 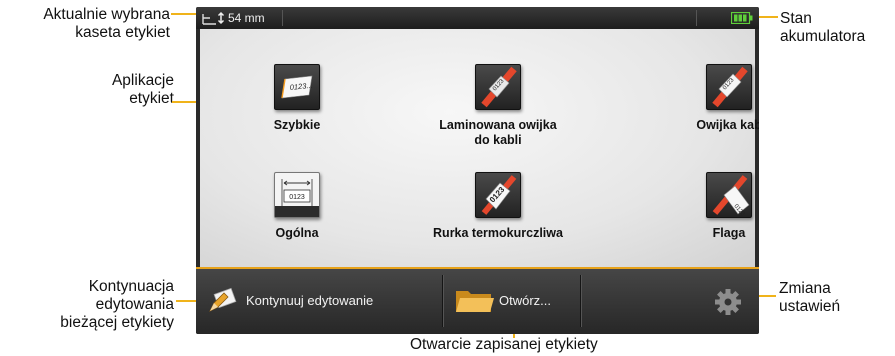 I want to click on app-heat-shrink-tube: 0123 Rurka termokurczliwa, so click(x=498, y=206).